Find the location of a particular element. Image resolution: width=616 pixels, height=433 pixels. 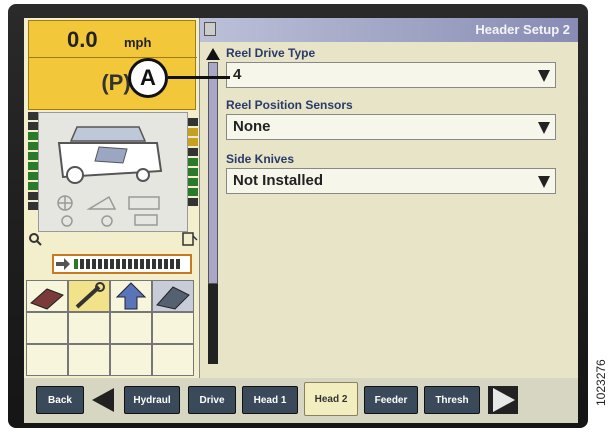

scroll-track-lower is located at coordinates (213, 324).